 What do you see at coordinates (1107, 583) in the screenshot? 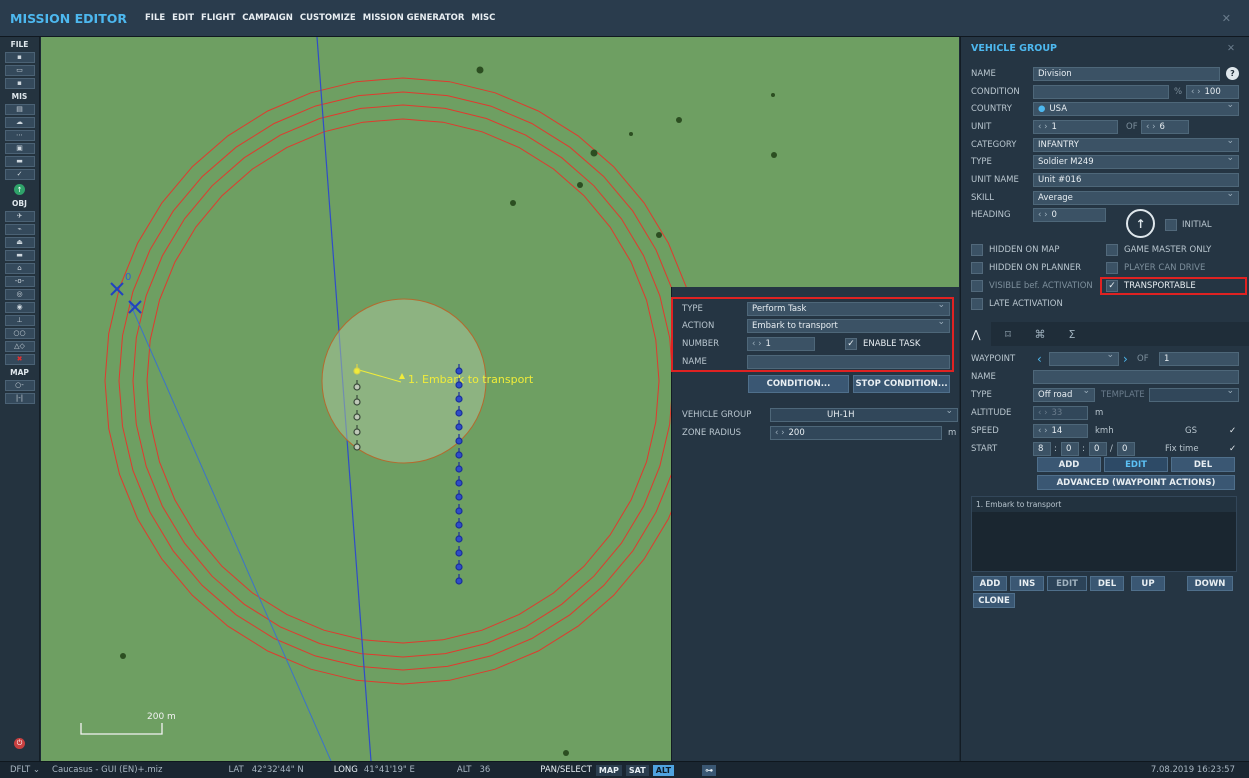
I see `list-del-button: DEL` at bounding box center [1107, 583].